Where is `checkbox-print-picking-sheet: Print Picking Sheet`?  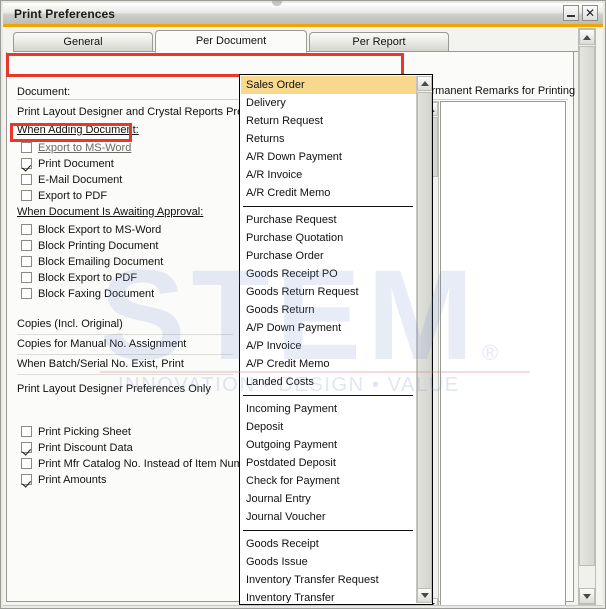
checkbox-print-picking-sheet: Print Picking Sheet is located at coordinates (76, 431).